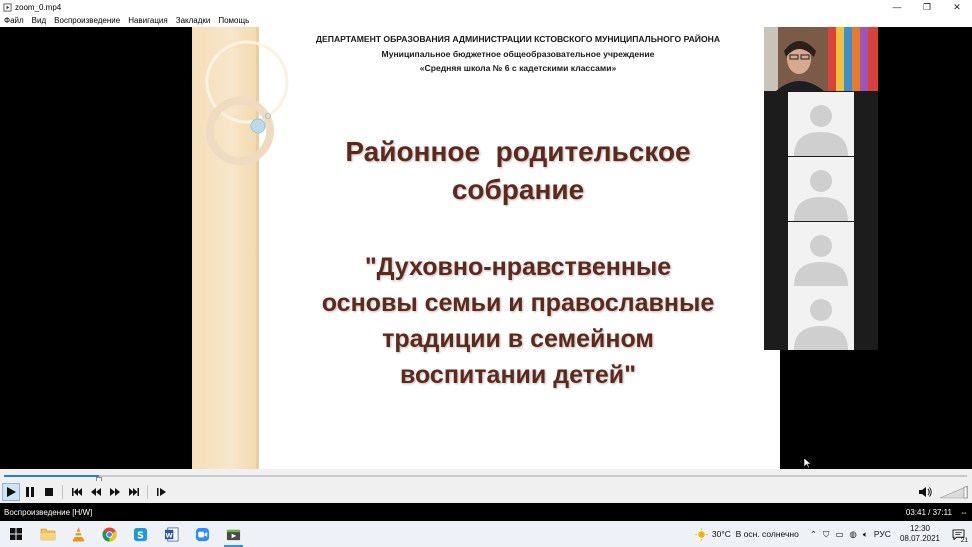 Image resolution: width=972 pixels, height=547 pixels. I want to click on word-icon: W, so click(171, 534).